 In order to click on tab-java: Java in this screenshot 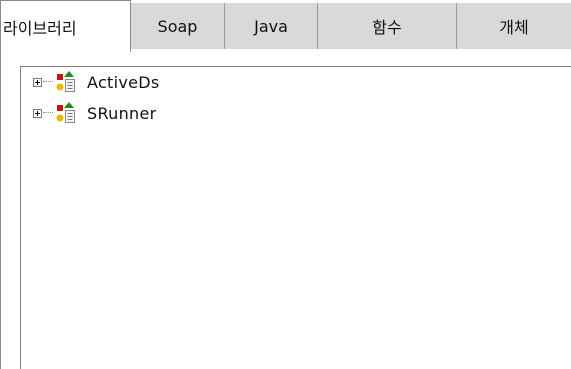, I will do `click(271, 26)`.